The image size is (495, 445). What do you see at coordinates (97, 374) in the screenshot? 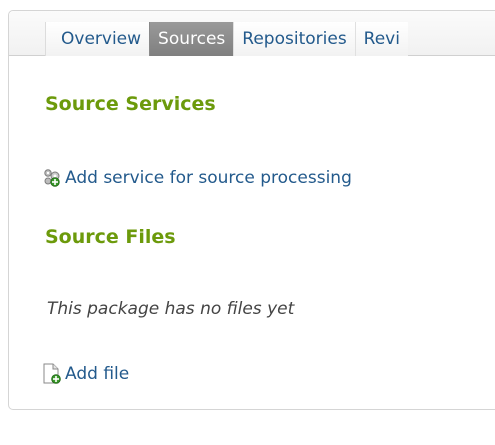
I see `add-file-link: Add file` at bounding box center [97, 374].